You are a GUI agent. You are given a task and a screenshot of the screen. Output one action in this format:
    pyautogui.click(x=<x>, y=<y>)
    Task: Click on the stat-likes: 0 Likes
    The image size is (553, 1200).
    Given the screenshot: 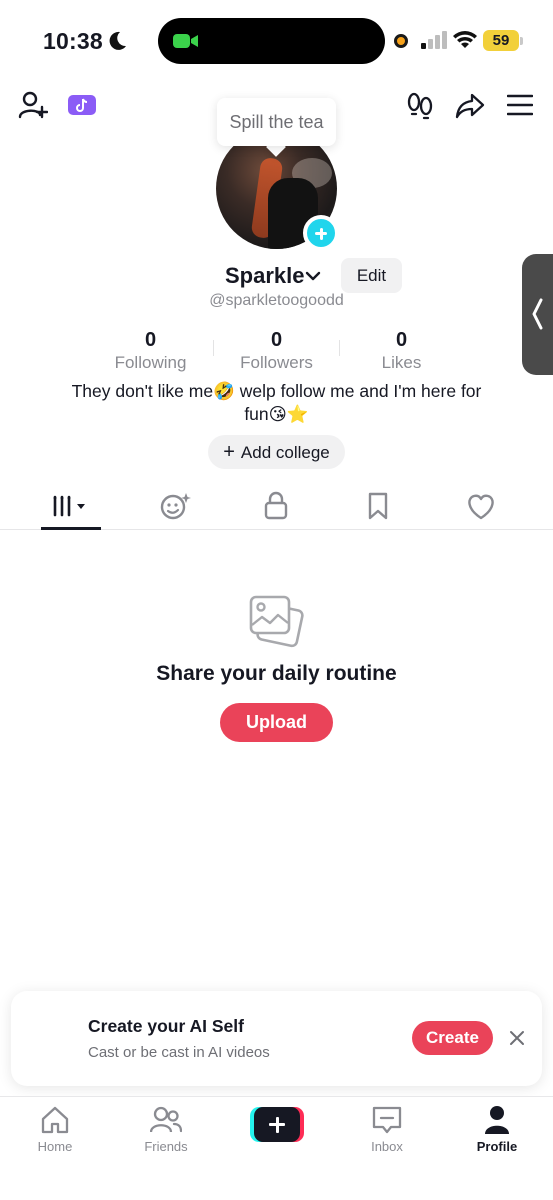 What is the action you would take?
    pyautogui.click(x=401, y=351)
    